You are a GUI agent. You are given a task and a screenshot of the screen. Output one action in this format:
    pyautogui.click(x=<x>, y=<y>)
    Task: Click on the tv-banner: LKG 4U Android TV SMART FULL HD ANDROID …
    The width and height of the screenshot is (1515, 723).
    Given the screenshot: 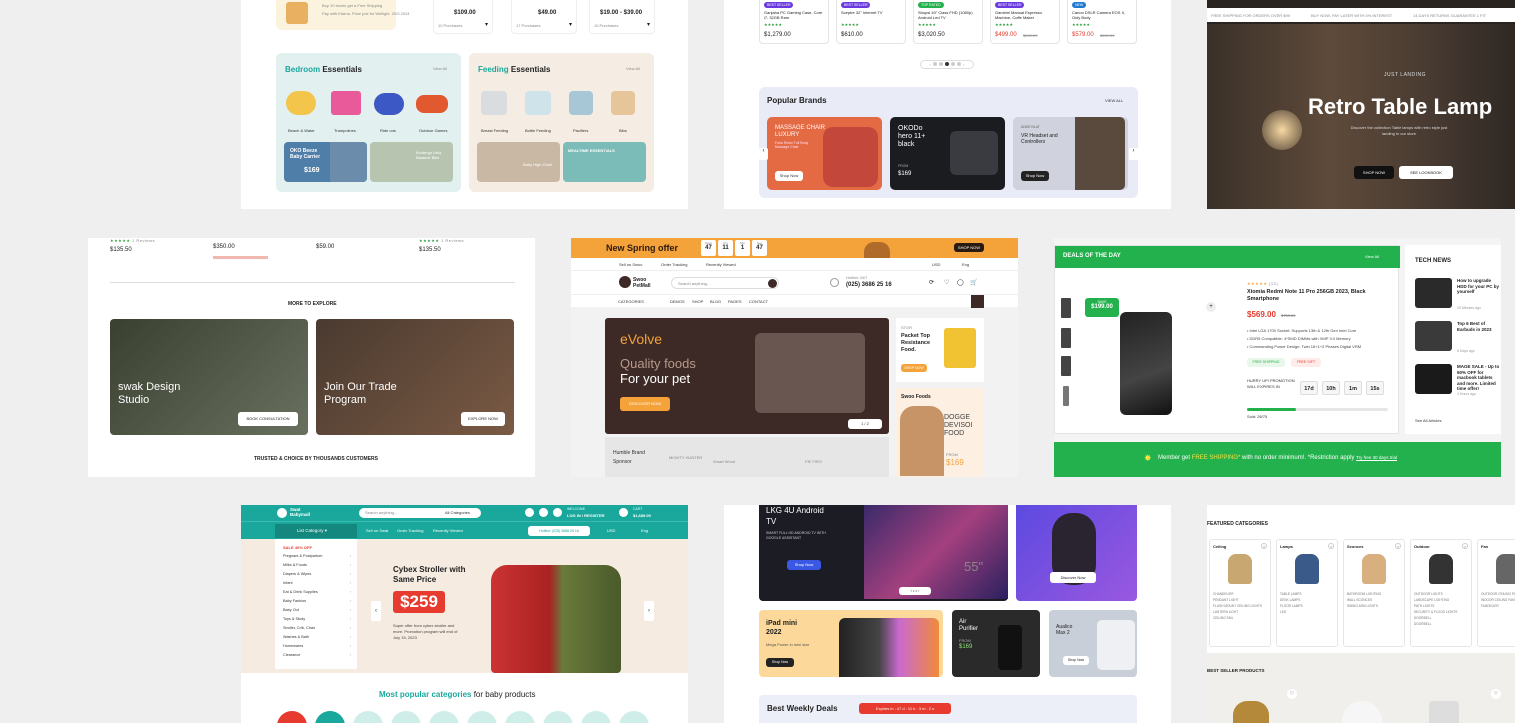 What is the action you would take?
    pyautogui.click(x=883, y=553)
    